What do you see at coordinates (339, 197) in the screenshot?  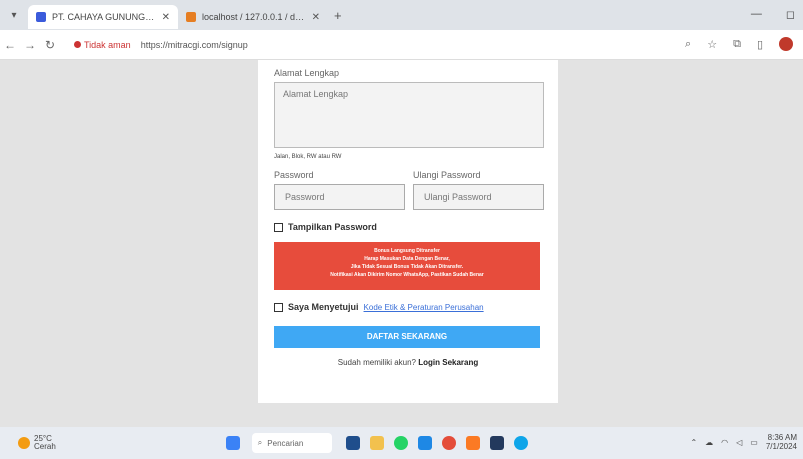 I see `password-input: Password` at bounding box center [339, 197].